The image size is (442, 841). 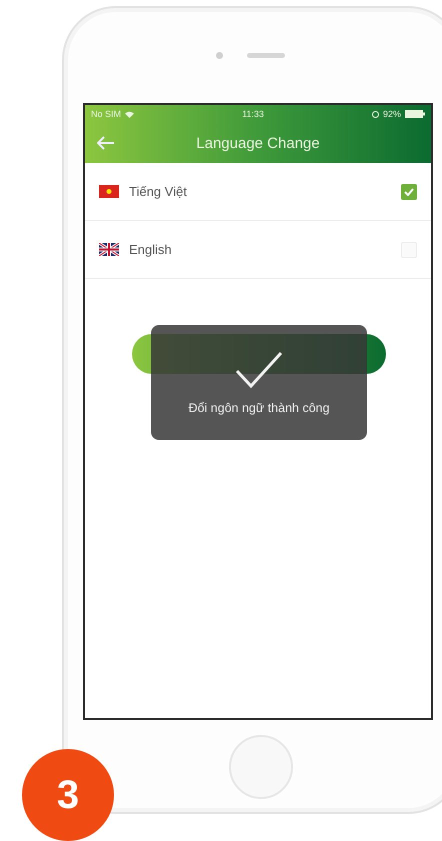 I want to click on tick-icon, so click(x=409, y=192).